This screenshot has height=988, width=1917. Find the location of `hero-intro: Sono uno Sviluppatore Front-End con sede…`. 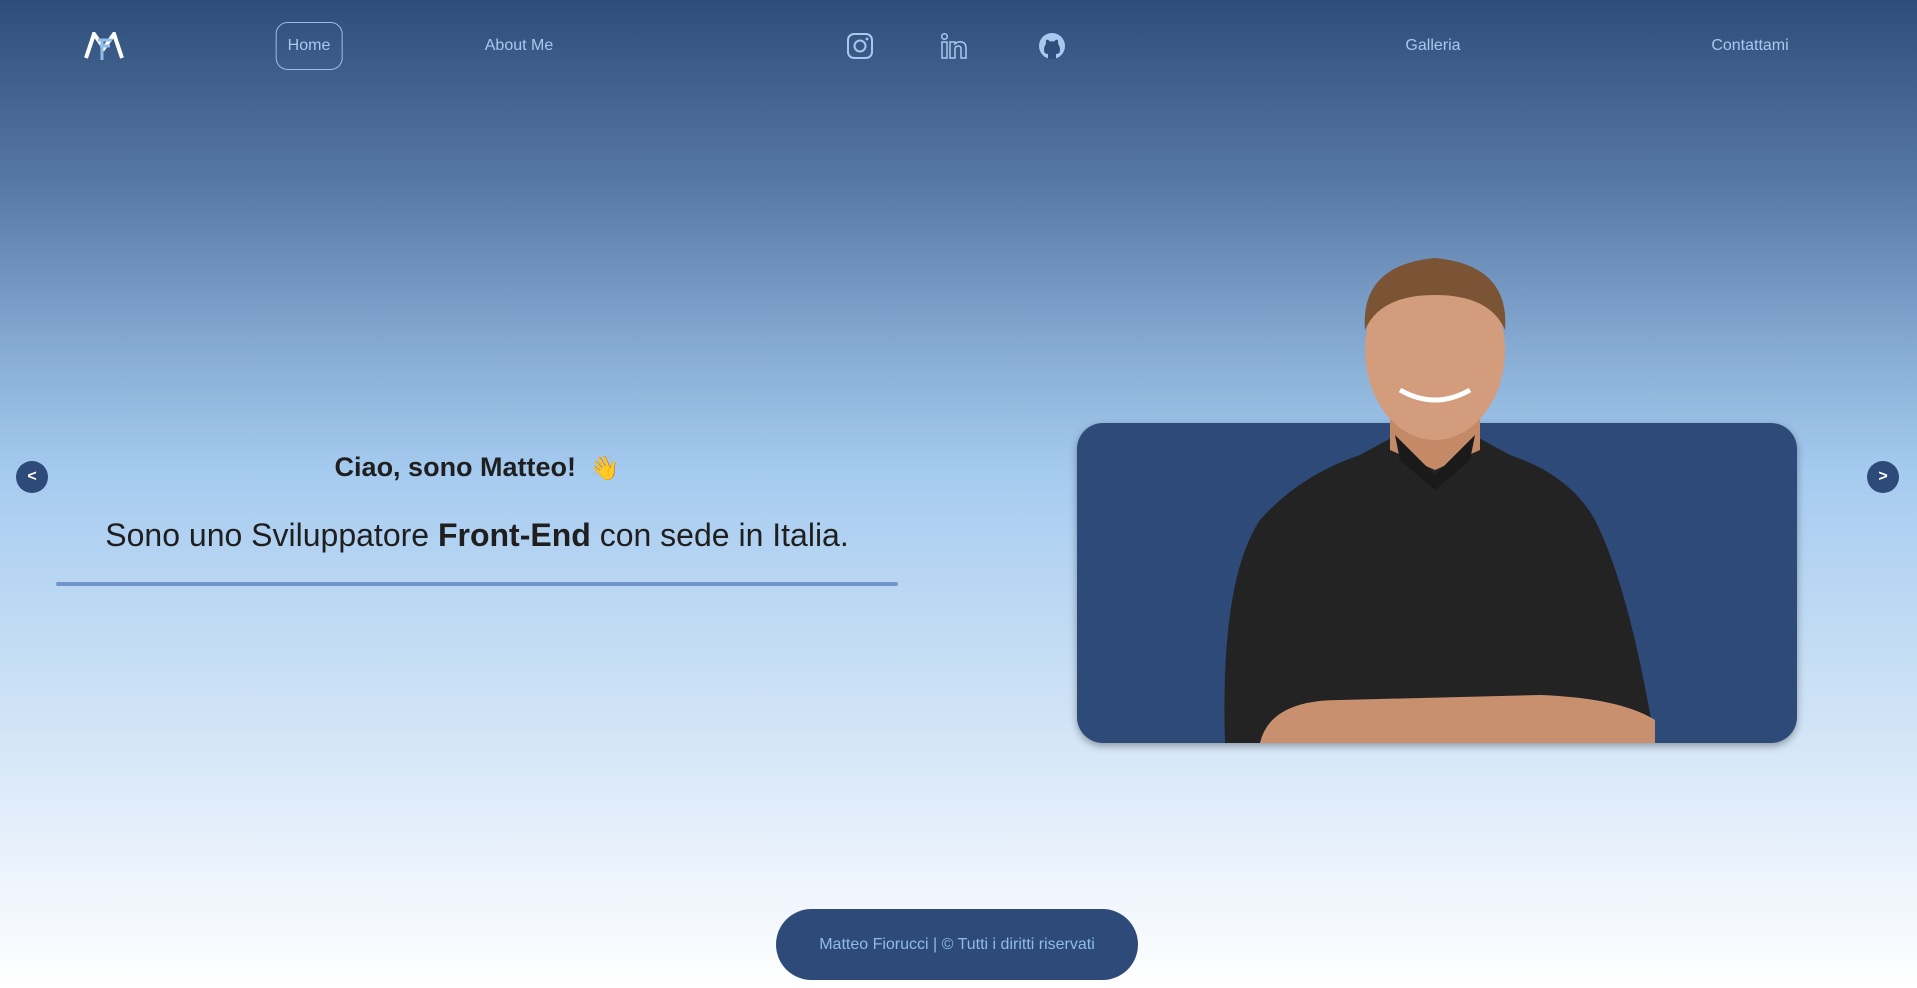

hero-intro: Sono uno Sviluppatore Front-End con sede… is located at coordinates (477, 535).